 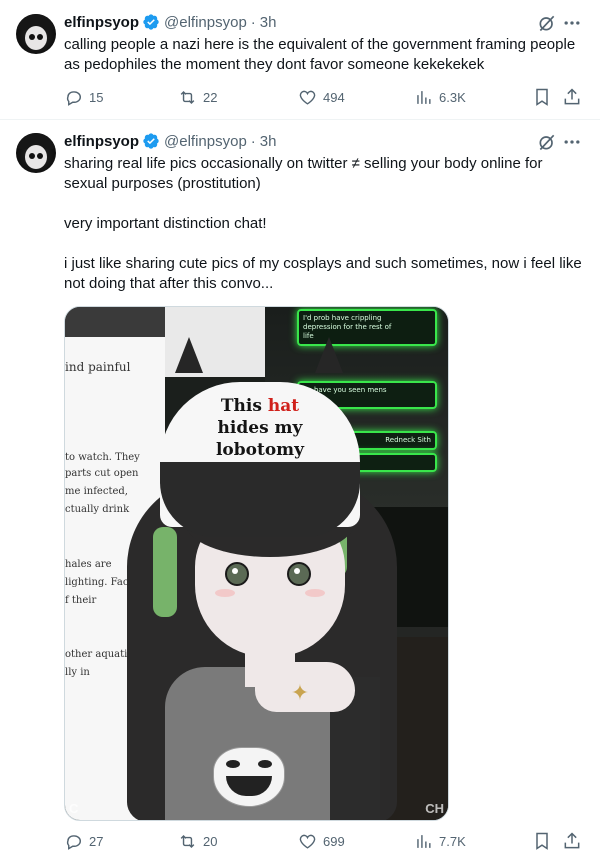 What do you see at coordinates (334, 841) in the screenshot?
I see `like-count: 699` at bounding box center [334, 841].